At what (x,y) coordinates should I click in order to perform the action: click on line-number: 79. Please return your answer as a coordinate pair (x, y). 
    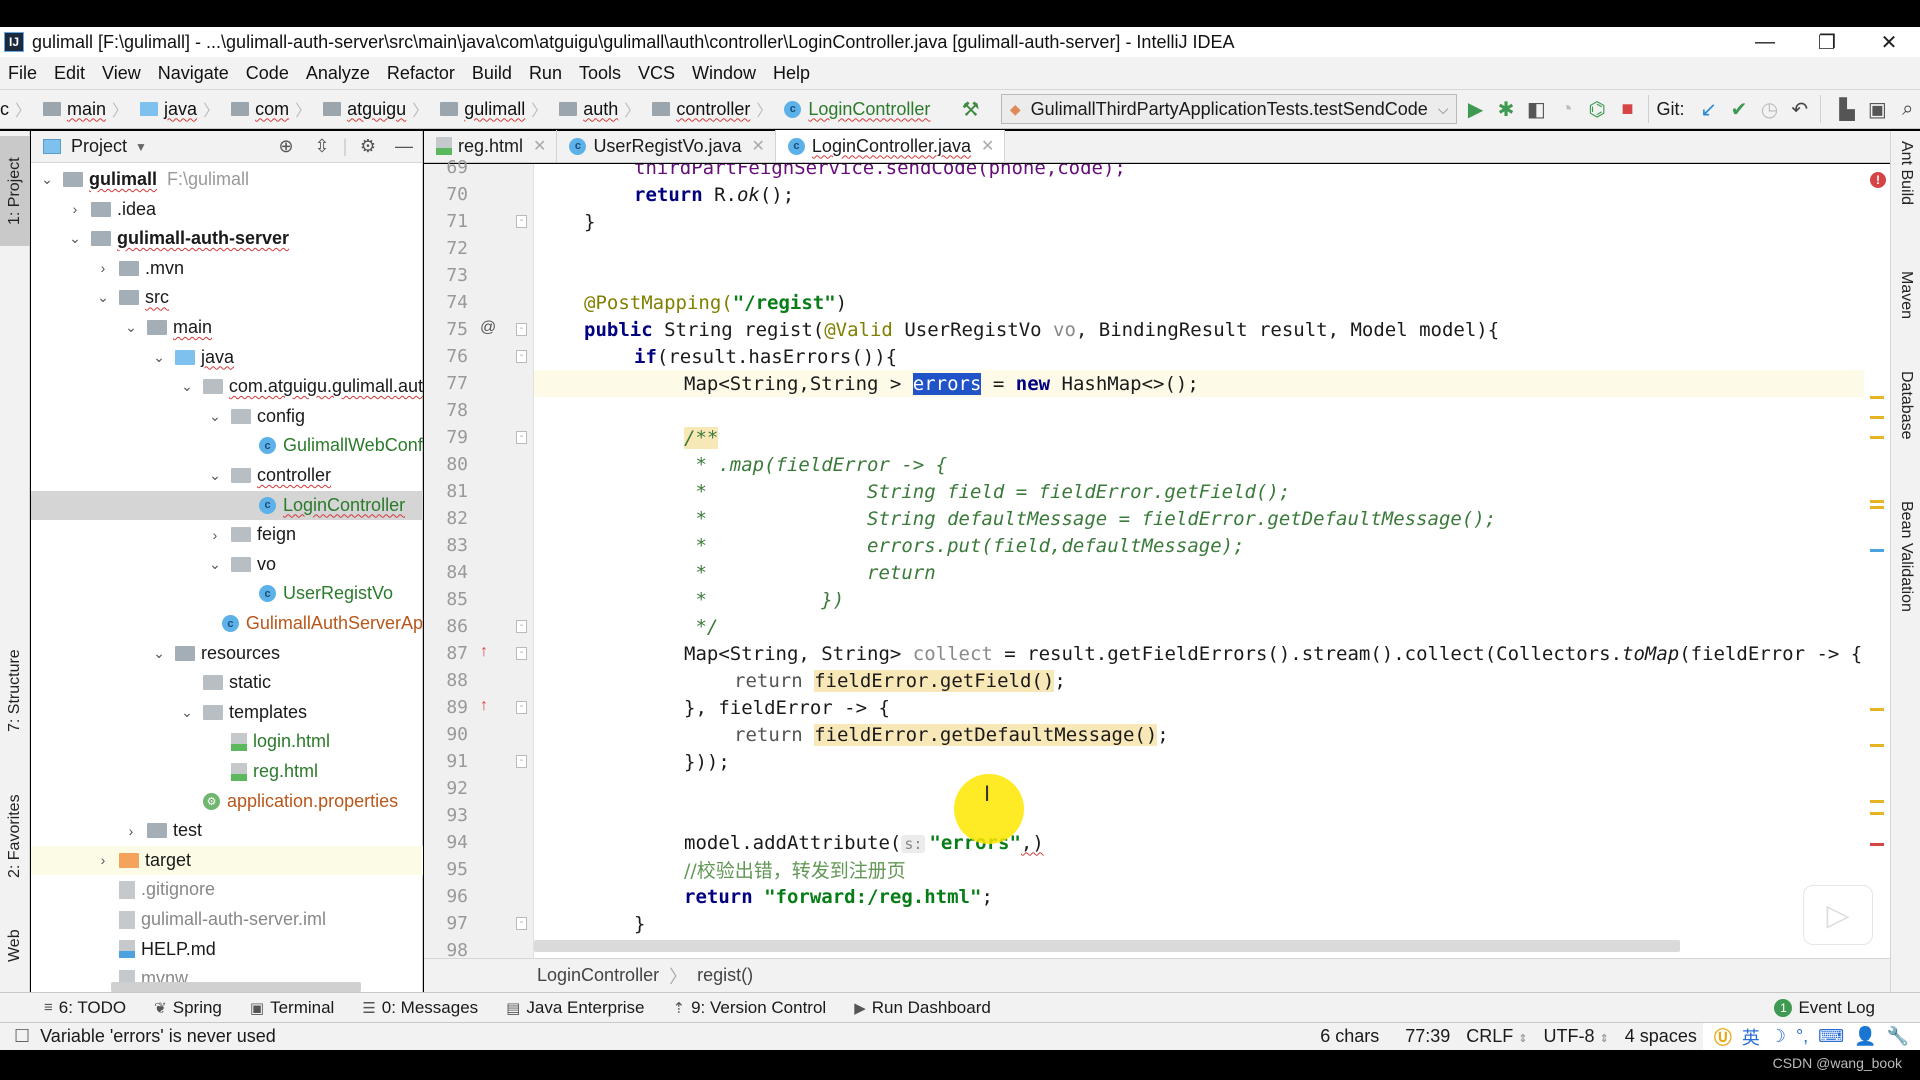
    Looking at the image, I should click on (446, 437).